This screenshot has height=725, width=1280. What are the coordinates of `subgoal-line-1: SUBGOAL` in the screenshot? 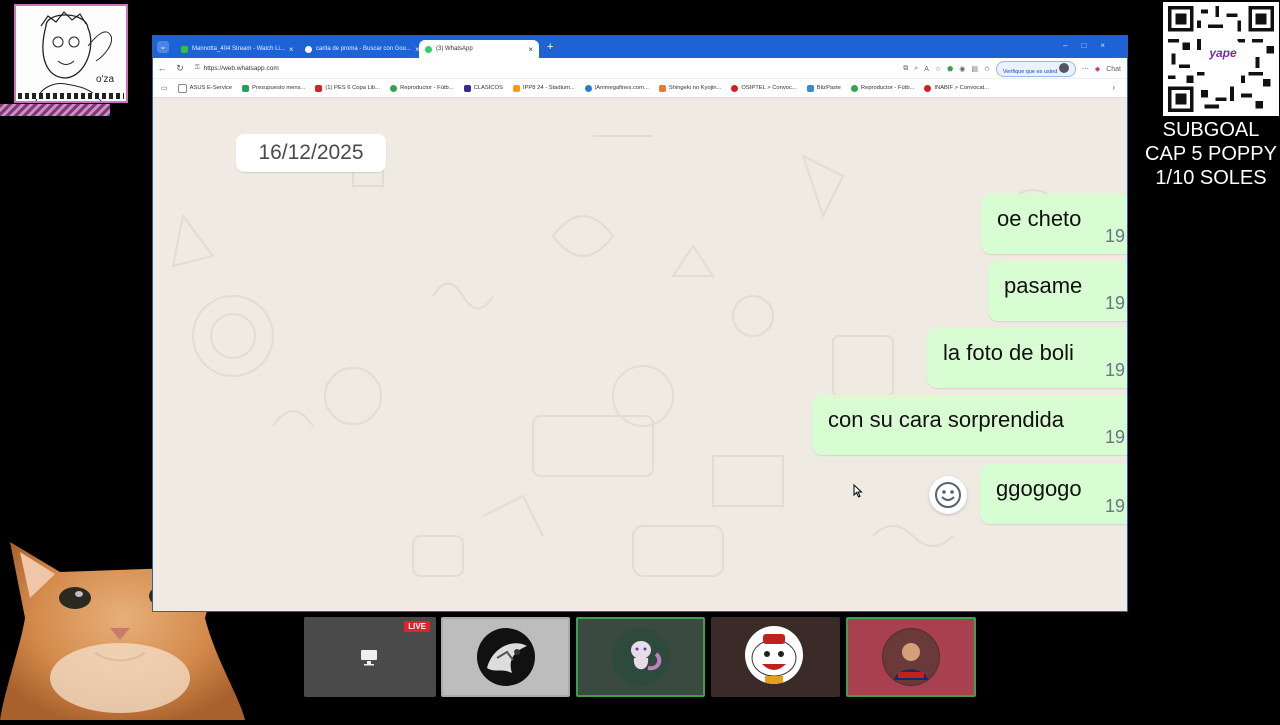 It's located at (1211, 130).